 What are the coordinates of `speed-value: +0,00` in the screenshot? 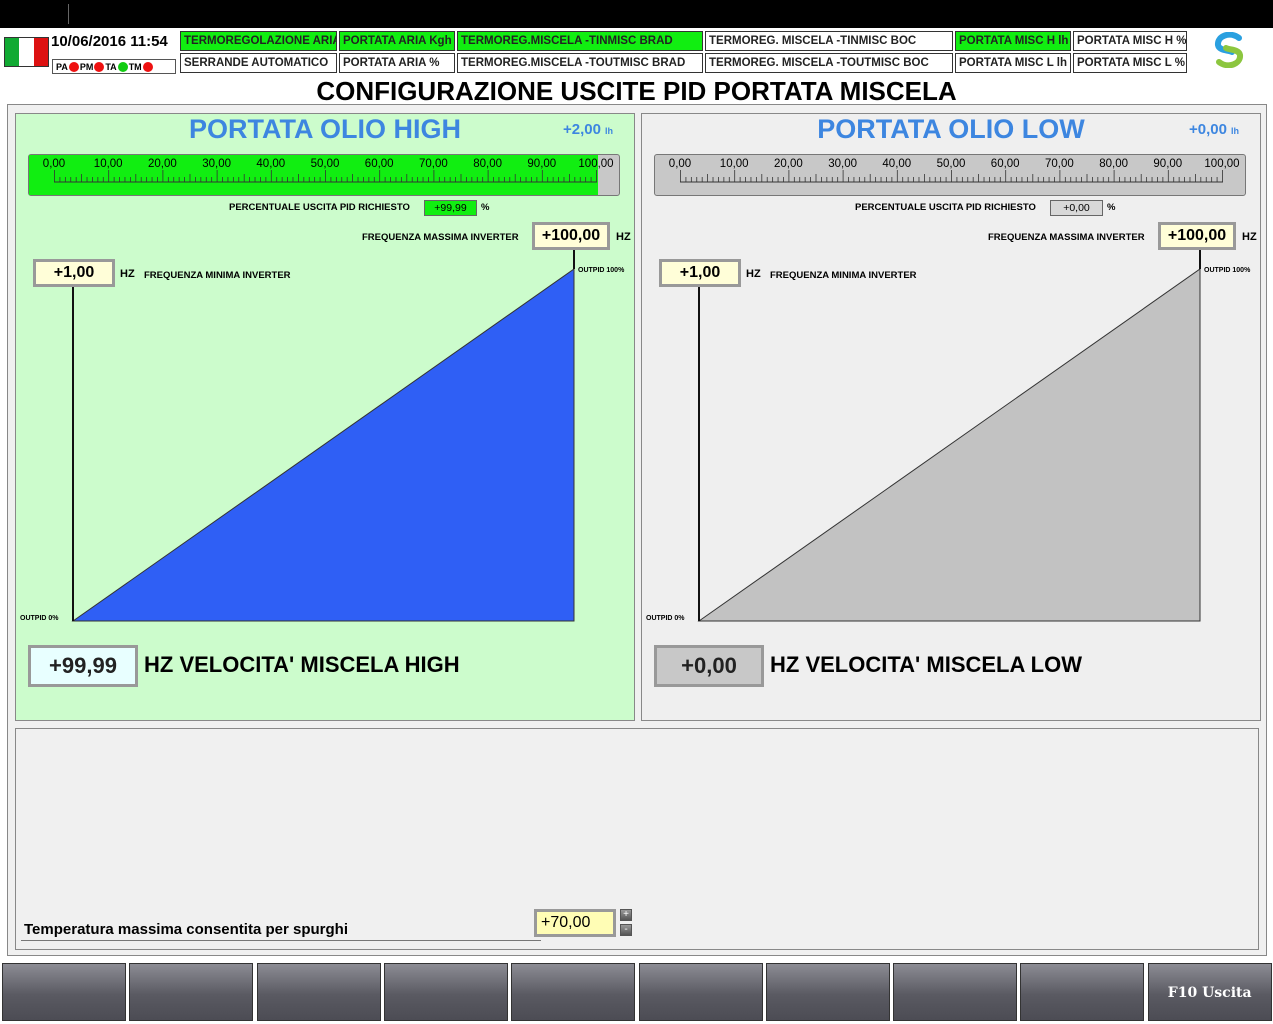 It's located at (709, 666).